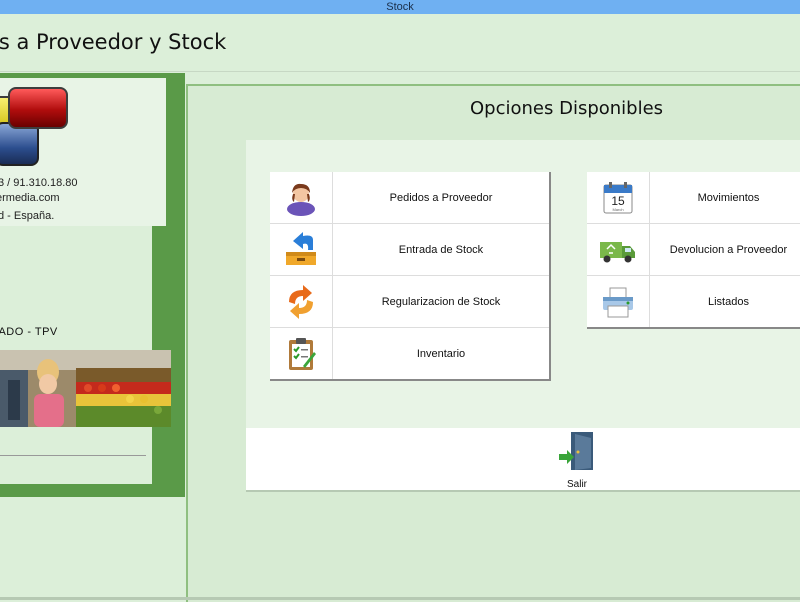  Describe the element at coordinates (30, 198) in the screenshot. I see `company-web: ermedia.com` at that location.